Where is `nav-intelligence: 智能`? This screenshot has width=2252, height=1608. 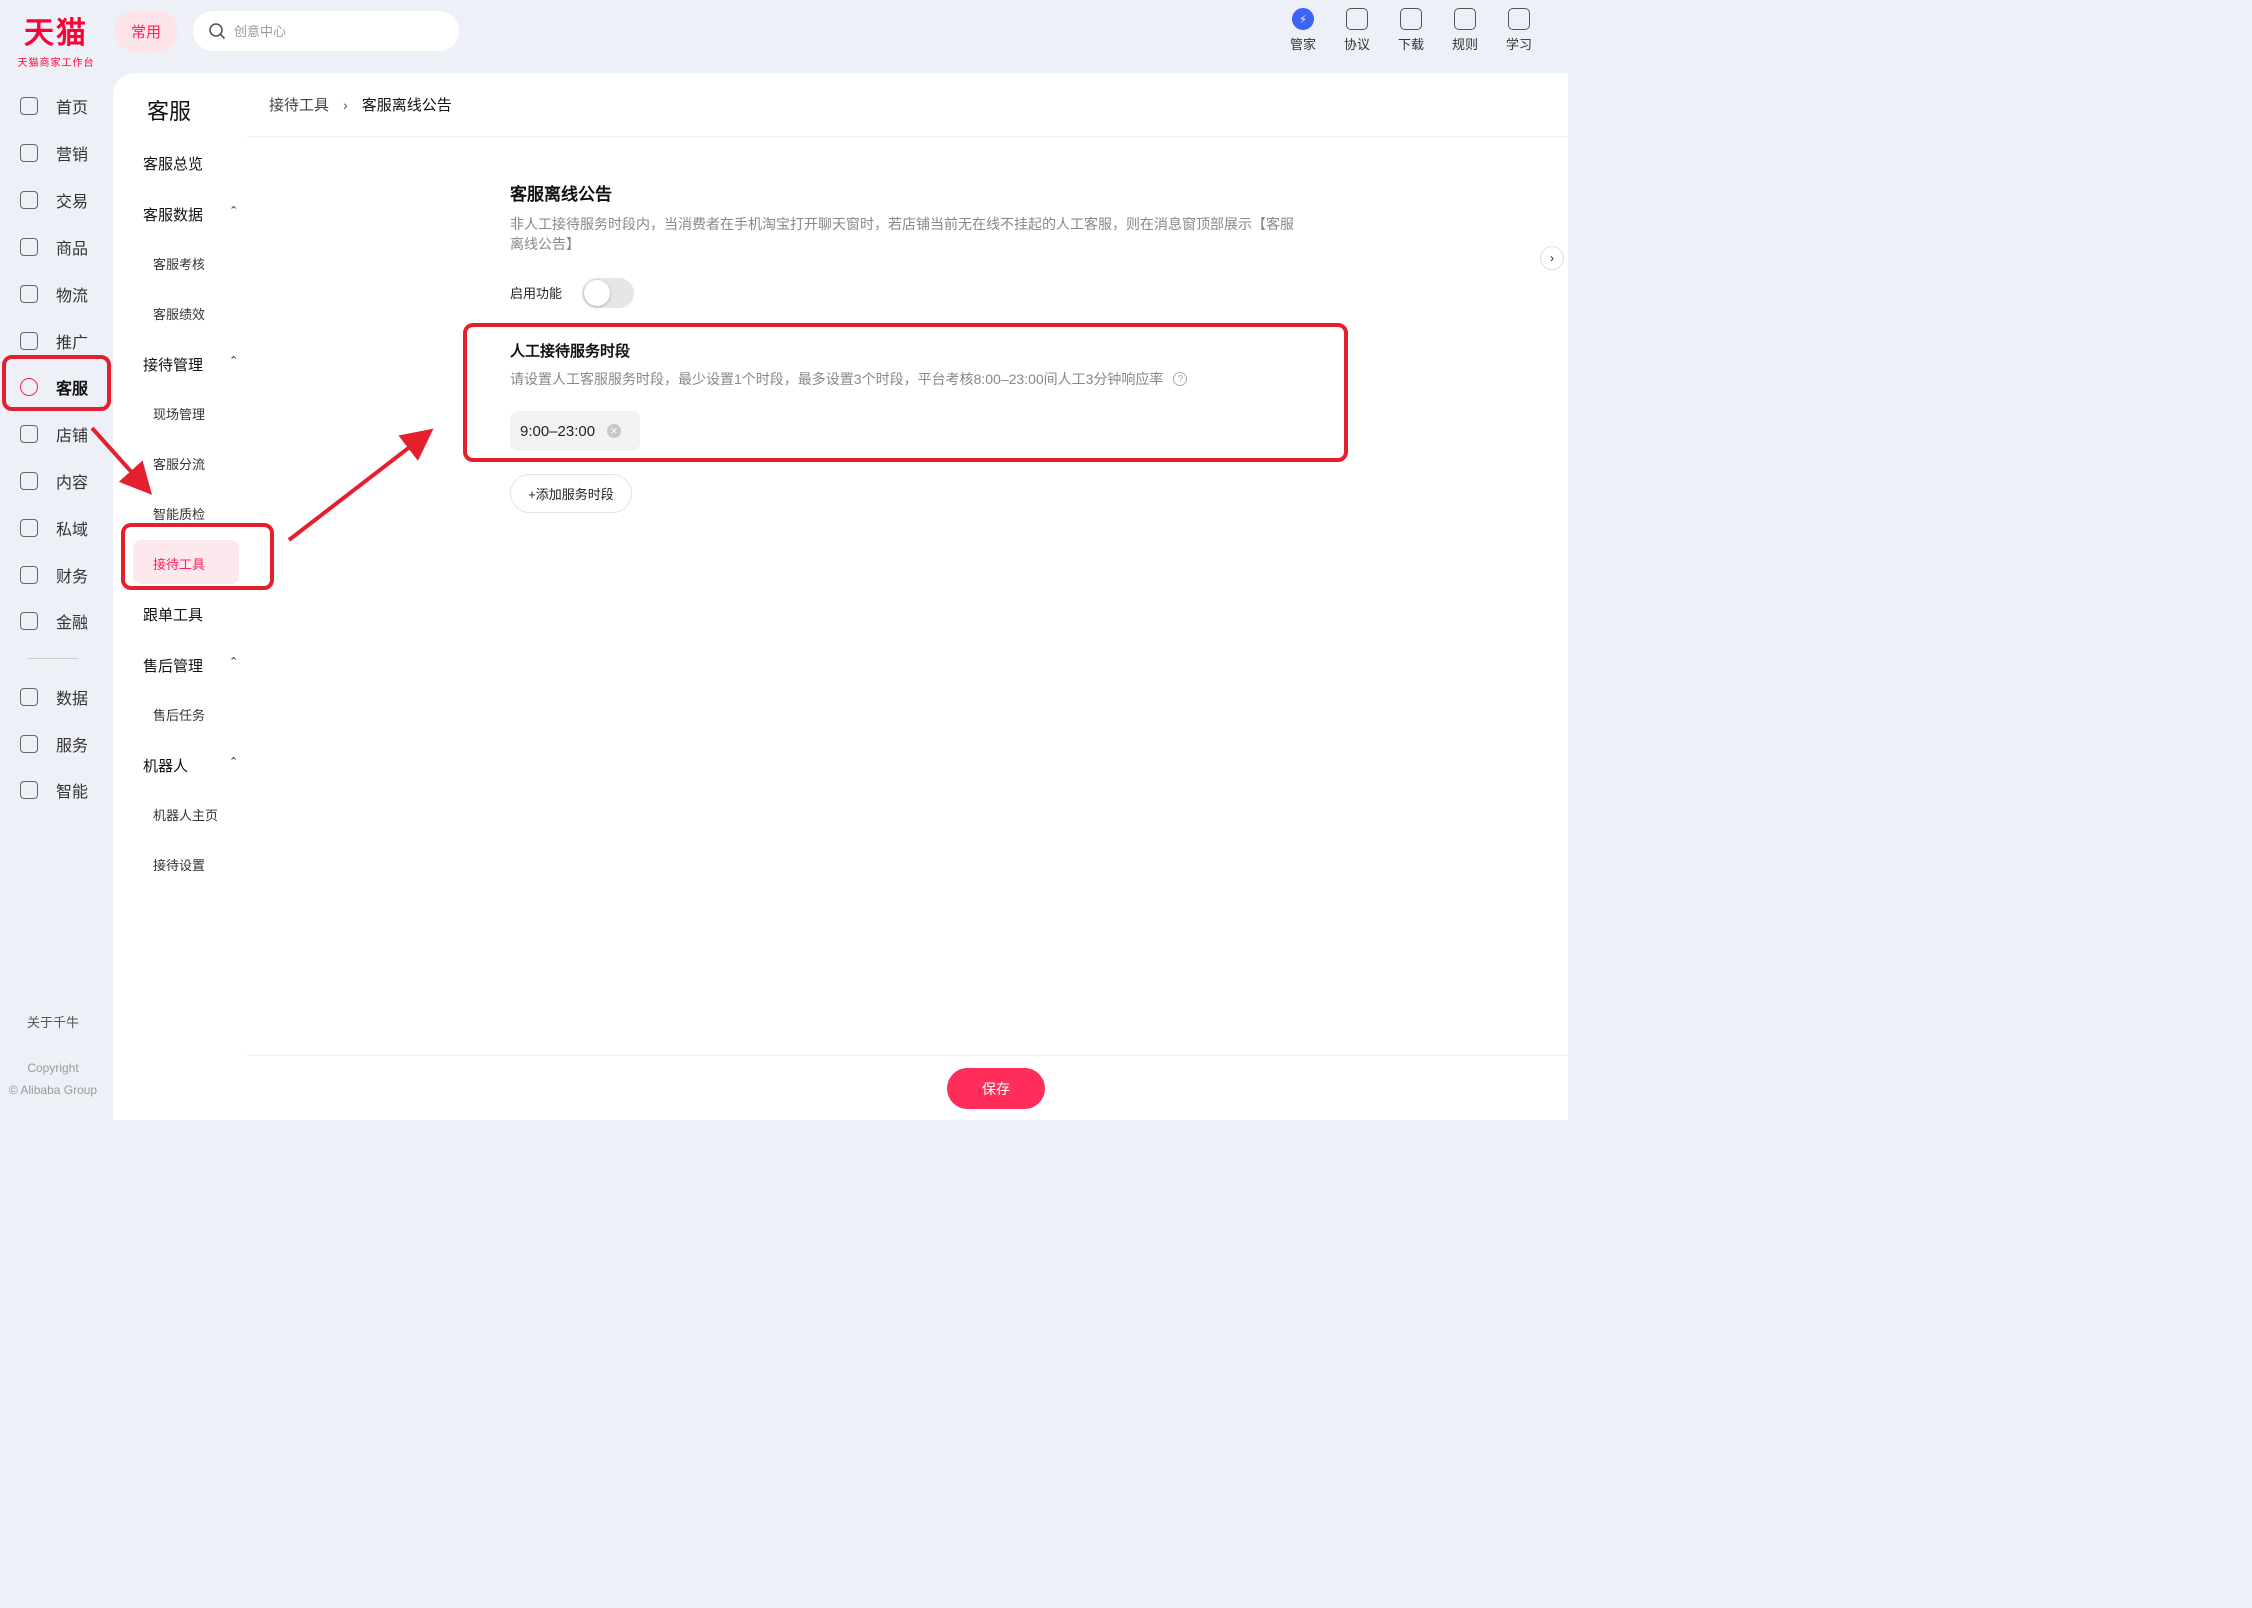 nav-intelligence: 智能 is located at coordinates (56, 790).